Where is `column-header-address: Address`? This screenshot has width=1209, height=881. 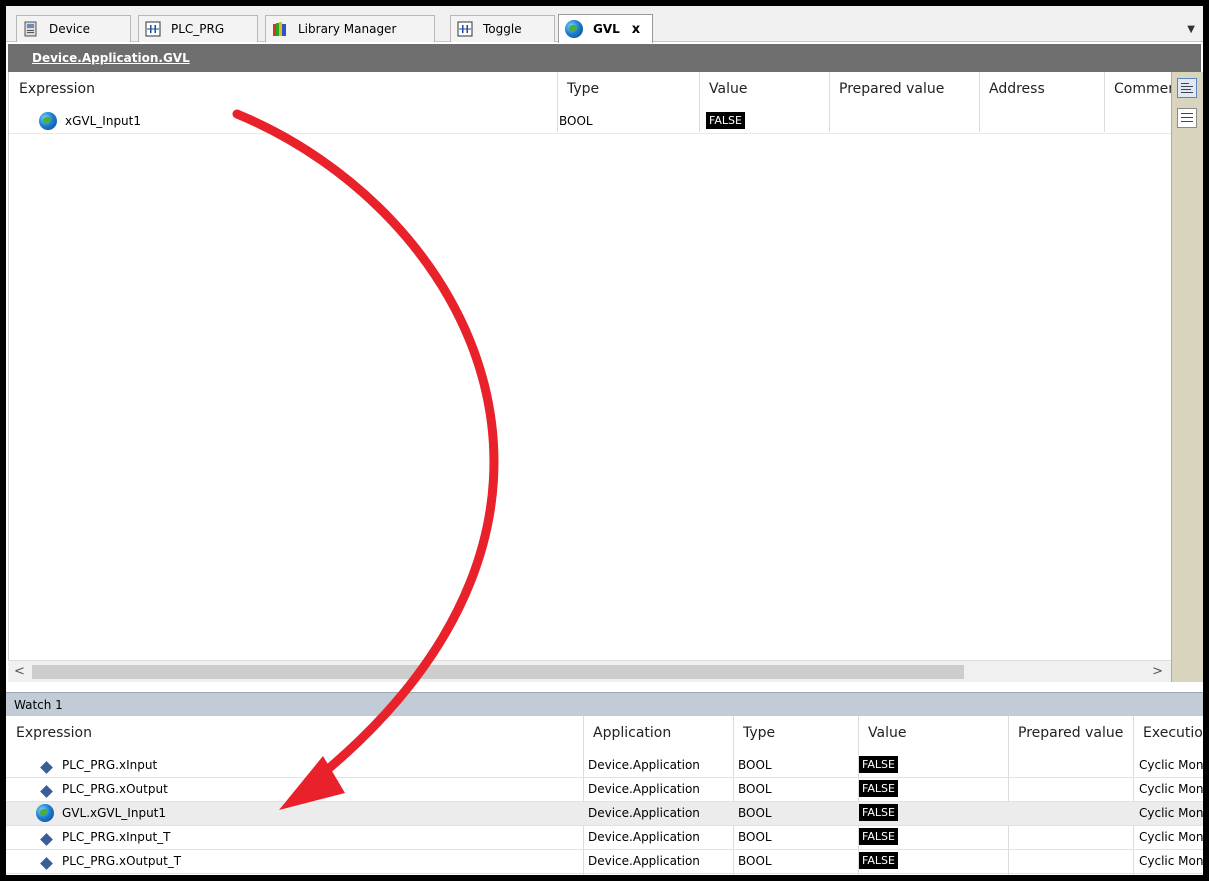
column-header-address: Address is located at coordinates (1041, 86).